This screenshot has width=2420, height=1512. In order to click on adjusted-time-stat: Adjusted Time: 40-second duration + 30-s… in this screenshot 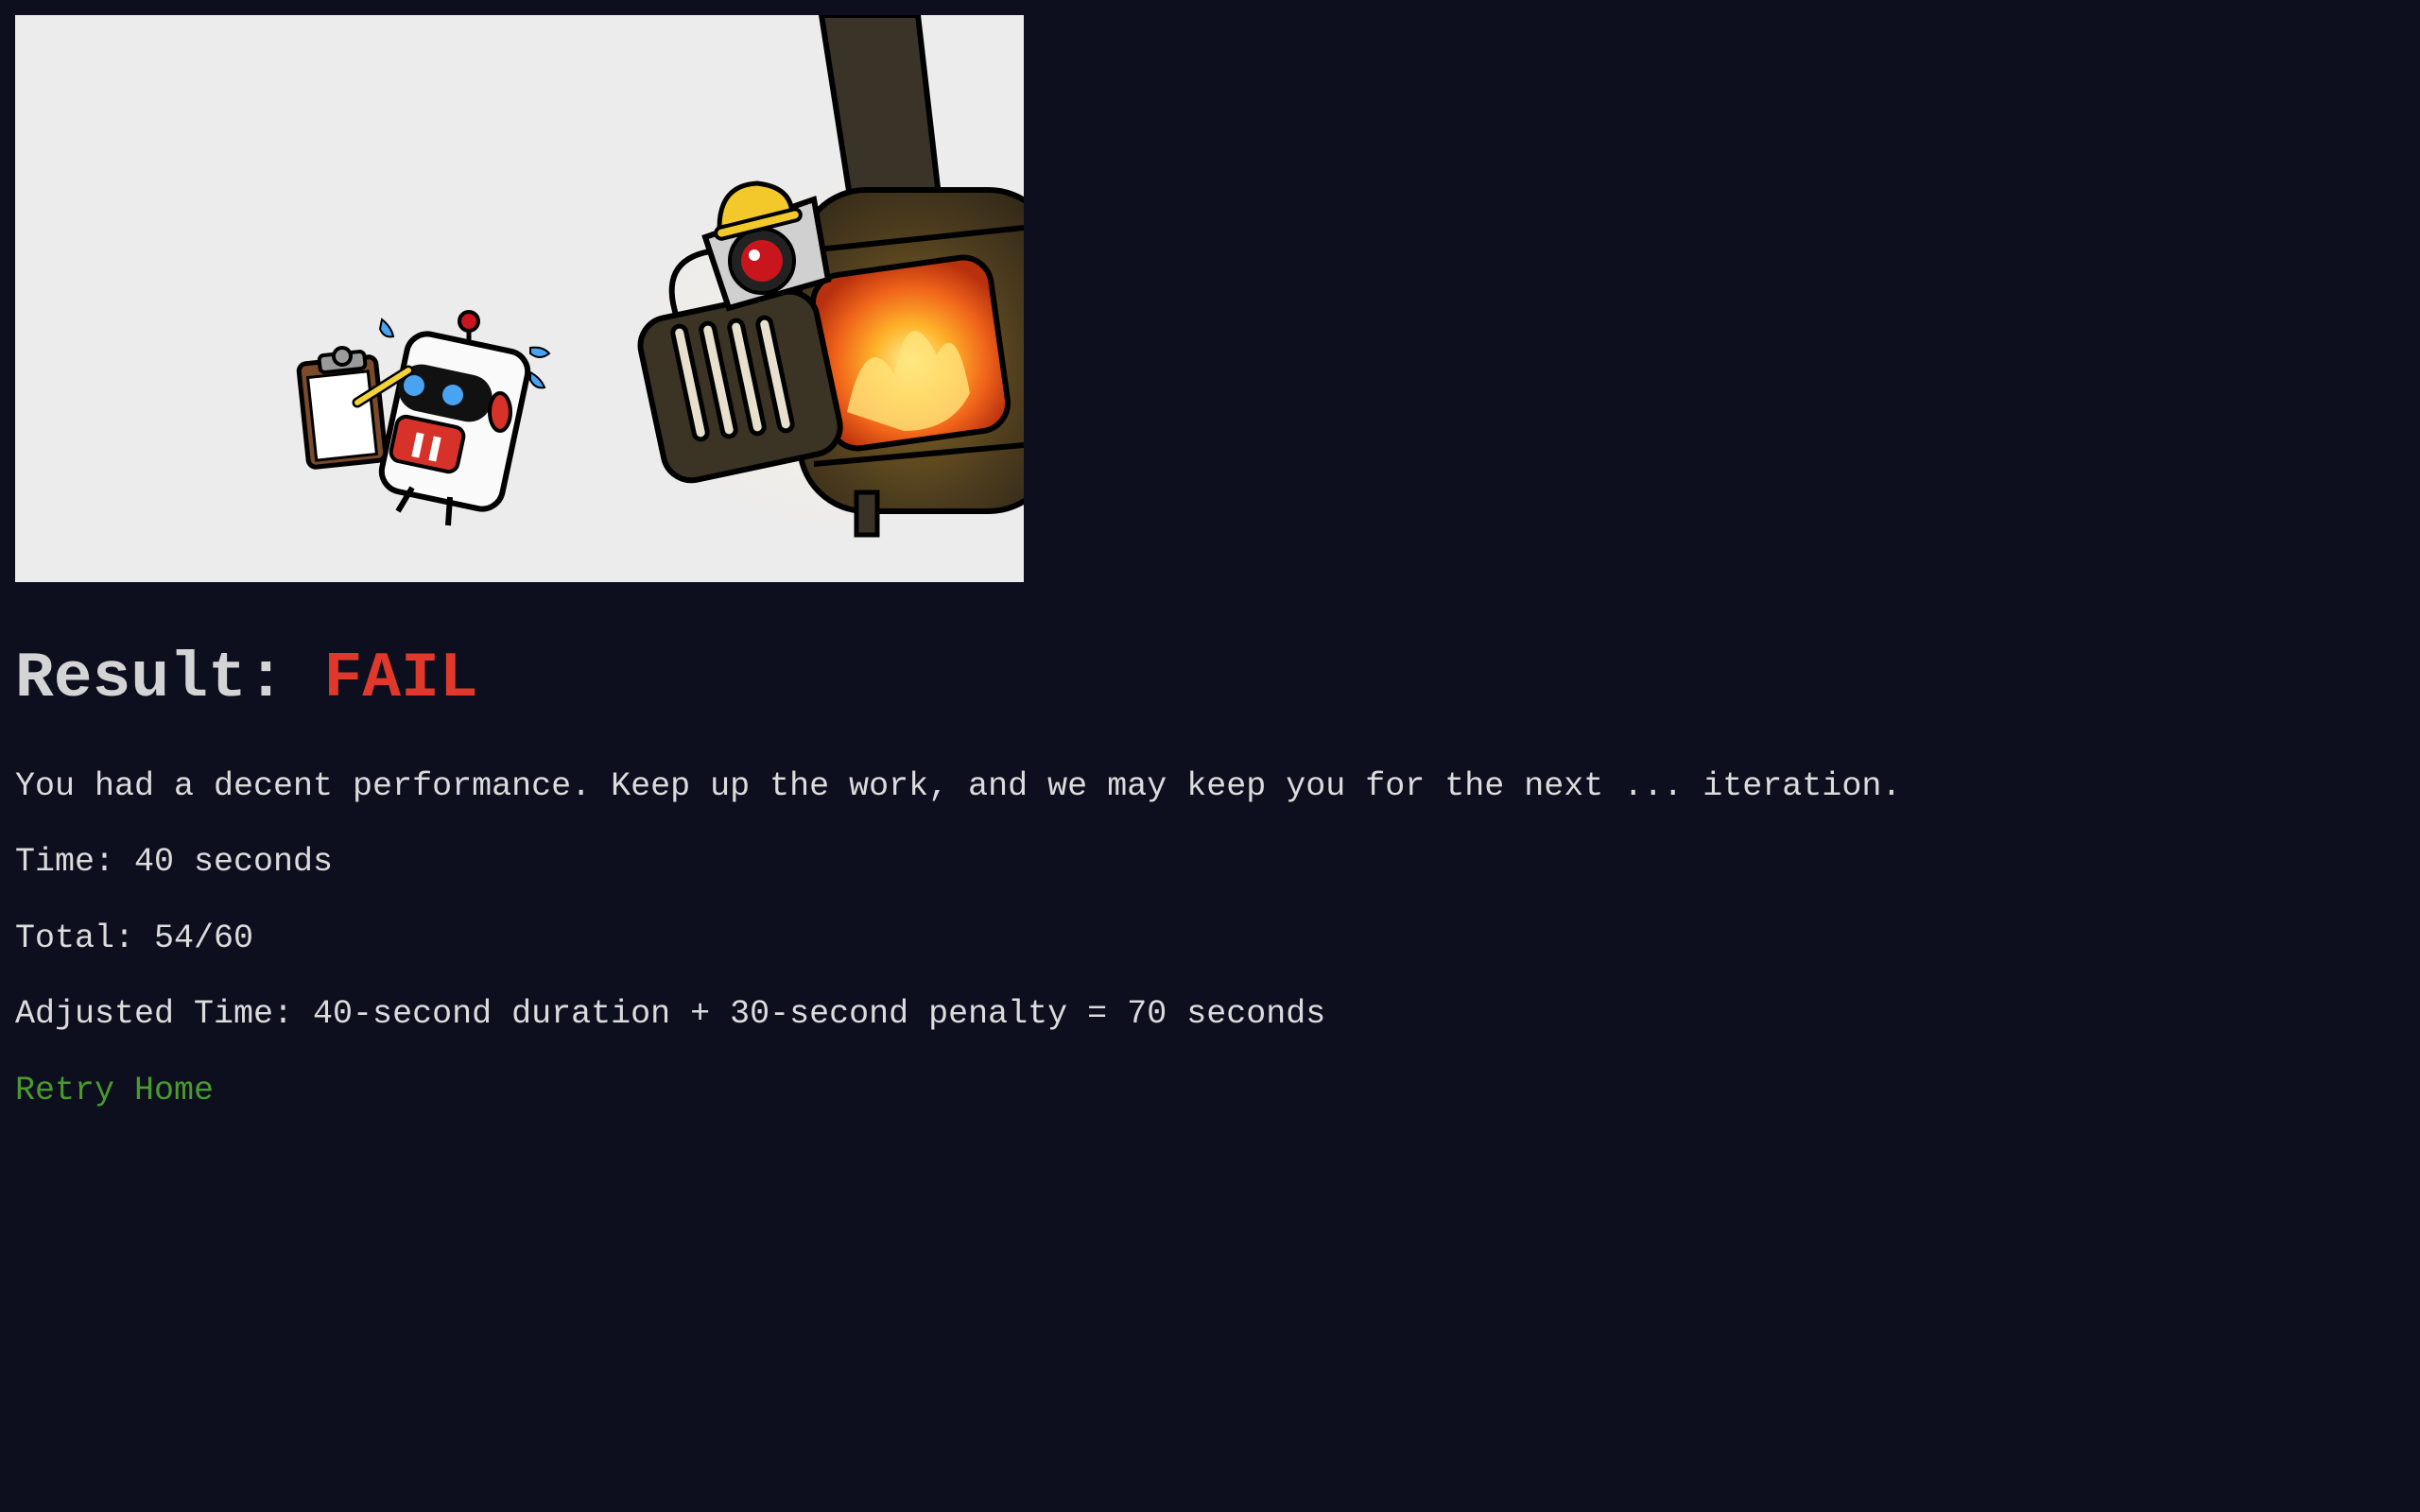, I will do `click(671, 1014)`.